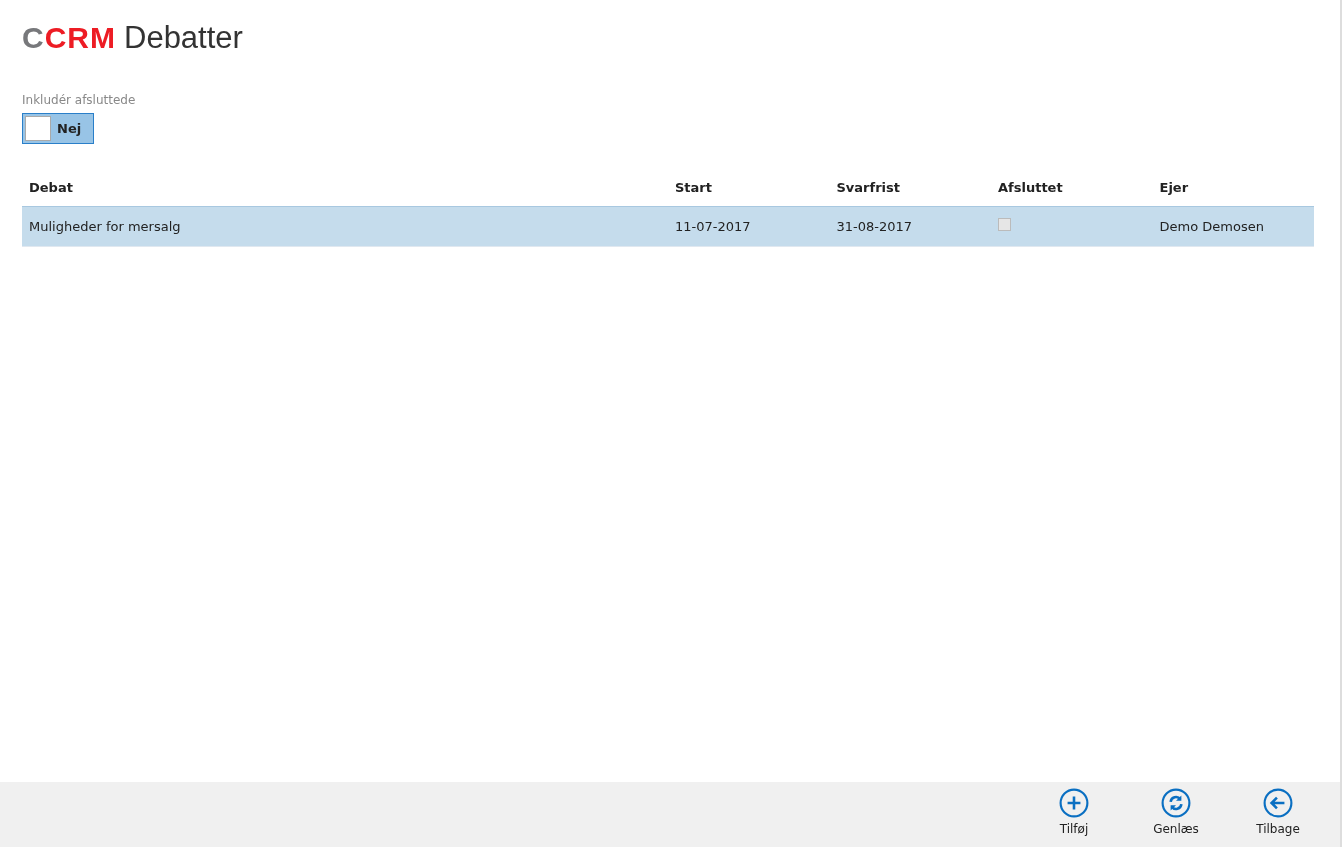 The height and width of the screenshot is (847, 1342). Describe the element at coordinates (1072, 188) in the screenshot. I see `column-header: Afsluttet` at that location.